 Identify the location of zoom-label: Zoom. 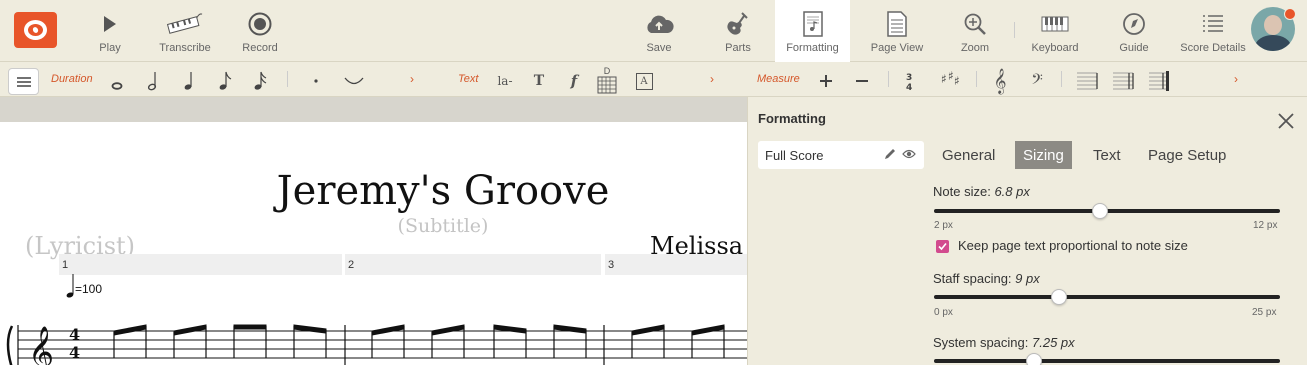
(975, 48).